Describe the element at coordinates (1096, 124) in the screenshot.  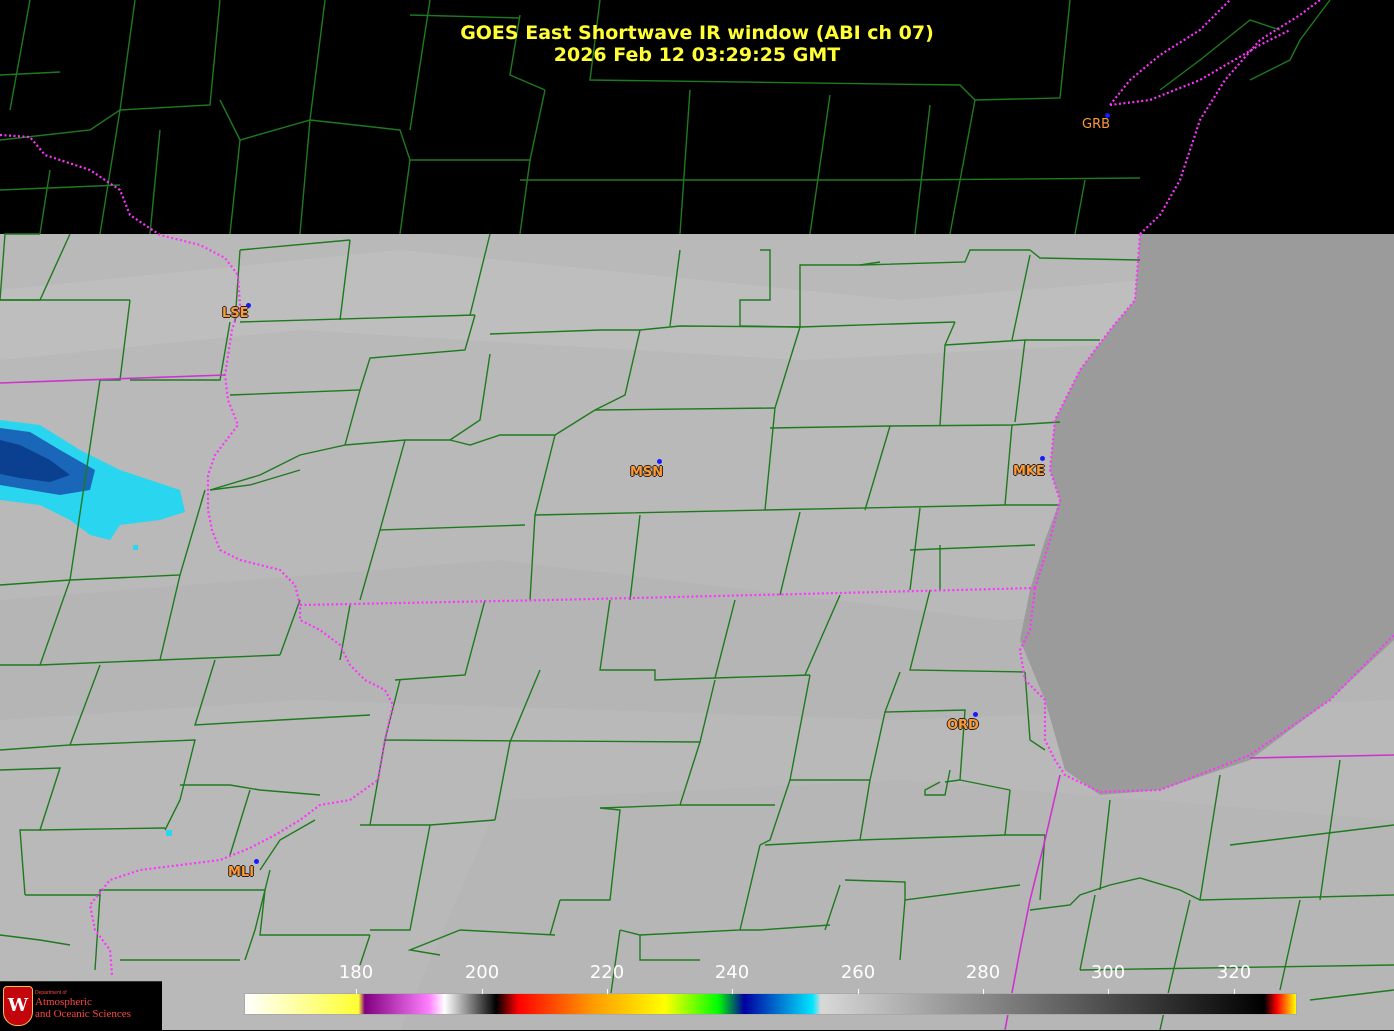
I see `station-label-grb: GRB` at that location.